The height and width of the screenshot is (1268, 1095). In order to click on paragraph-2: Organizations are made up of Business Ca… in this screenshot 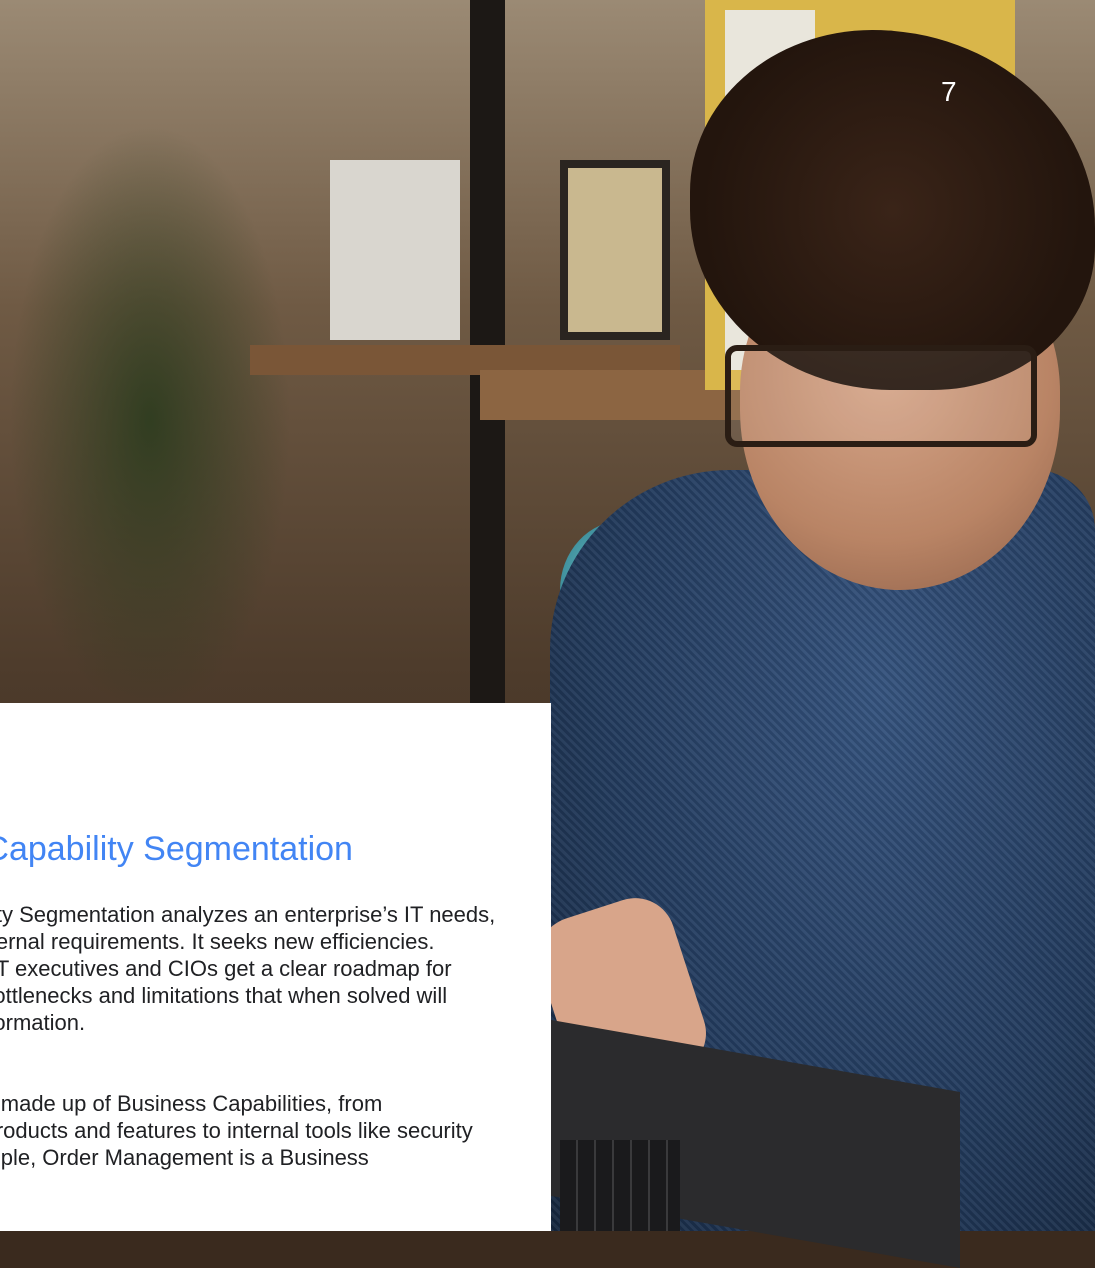, I will do `click(275, 1130)`.